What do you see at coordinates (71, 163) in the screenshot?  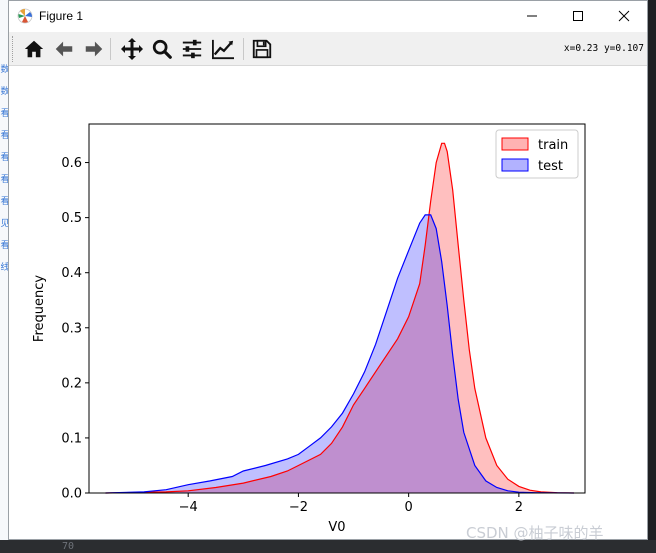 I see `y-tick-label: 0.6` at bounding box center [71, 163].